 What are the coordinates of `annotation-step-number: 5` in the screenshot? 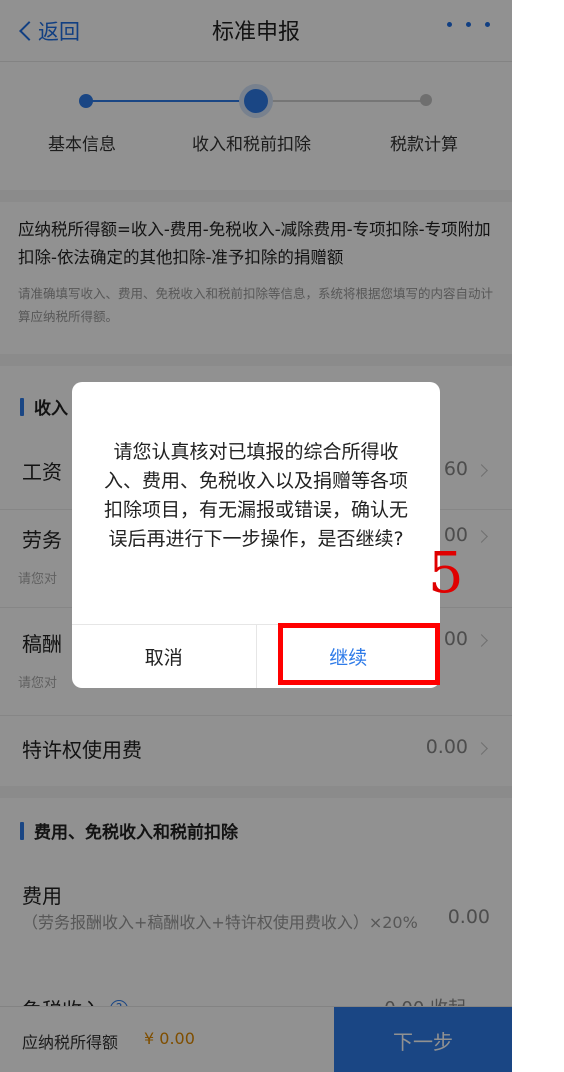 It's located at (446, 573).